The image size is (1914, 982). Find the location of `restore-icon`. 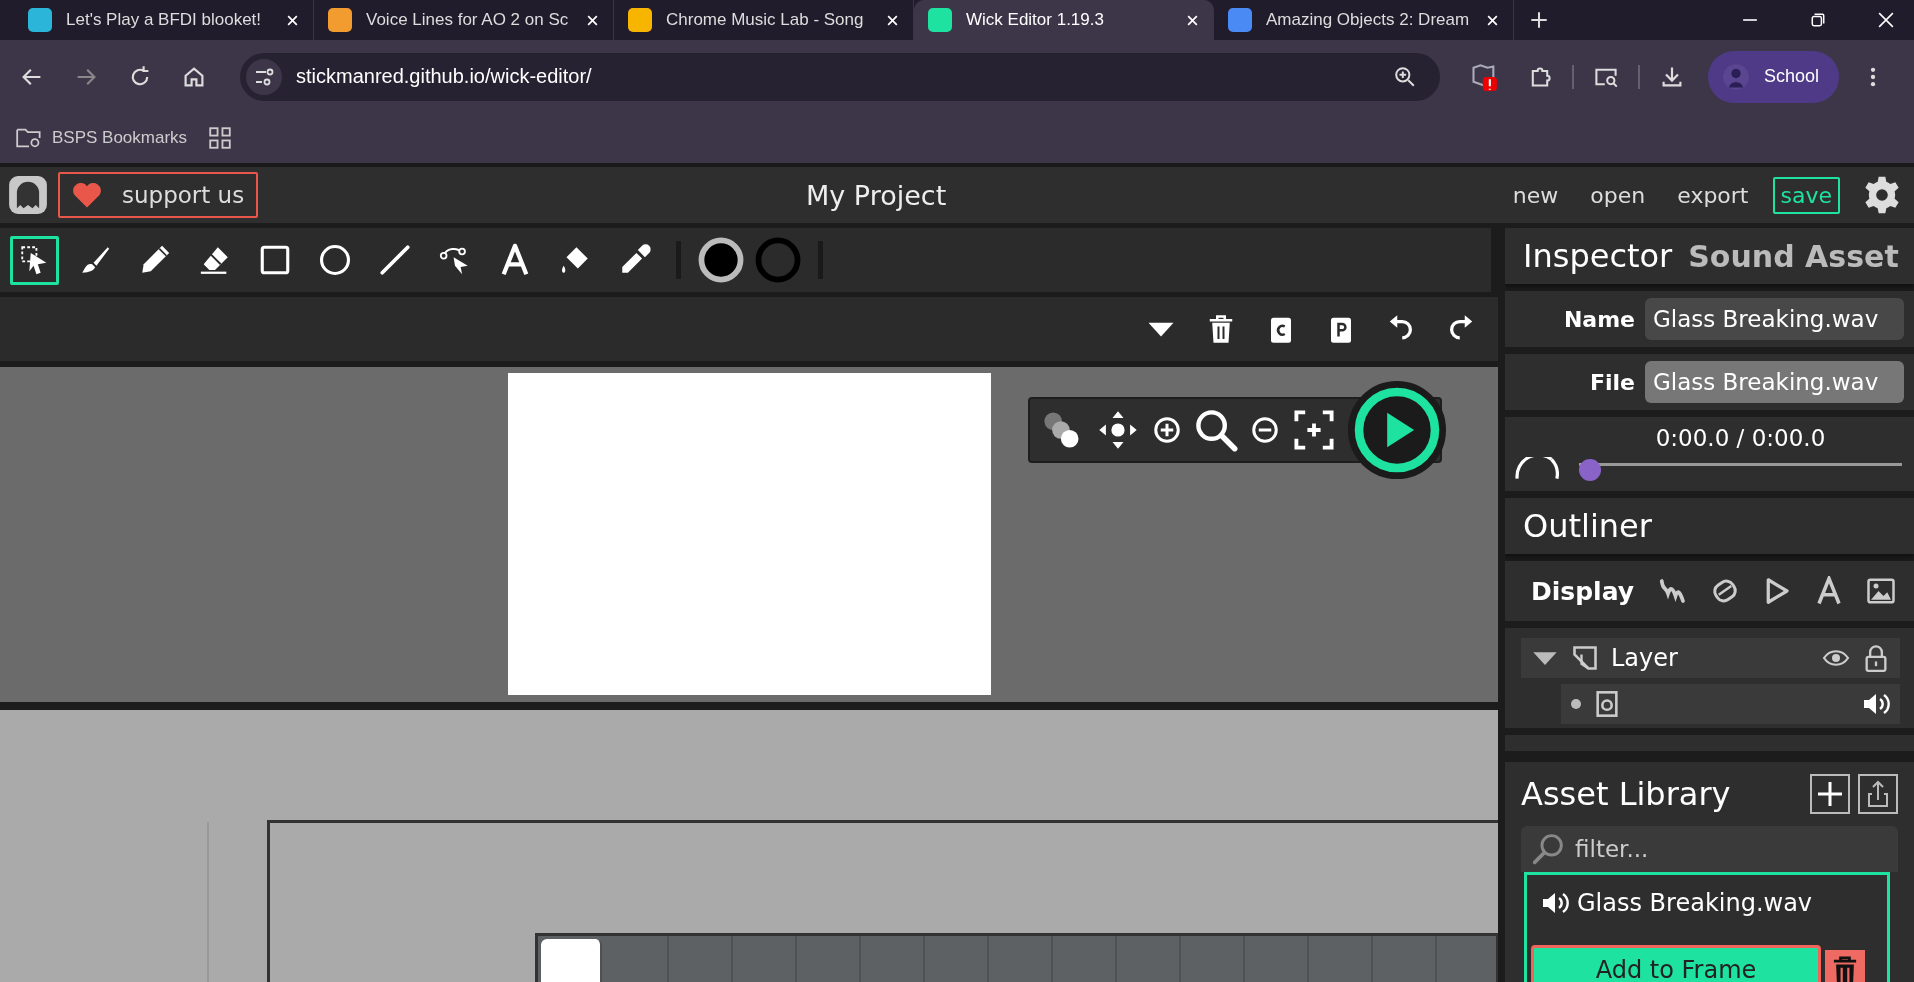

restore-icon is located at coordinates (1818, 20).